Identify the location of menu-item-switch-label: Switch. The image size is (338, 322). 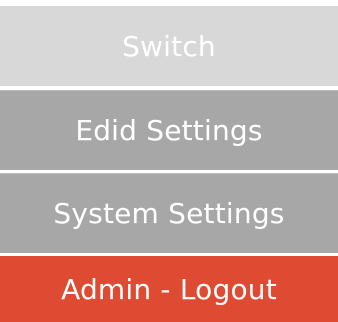
(169, 46).